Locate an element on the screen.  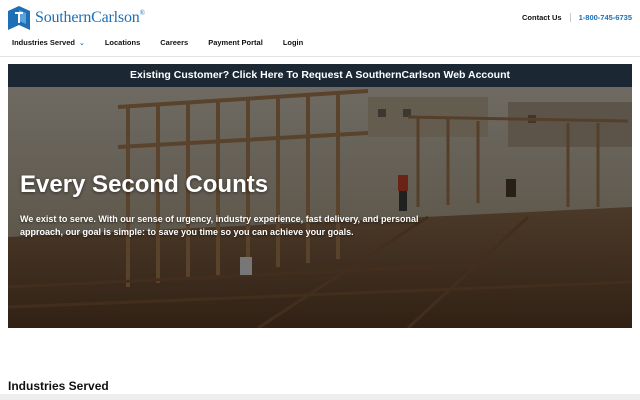
nav-item-label: Login is located at coordinates (293, 42).